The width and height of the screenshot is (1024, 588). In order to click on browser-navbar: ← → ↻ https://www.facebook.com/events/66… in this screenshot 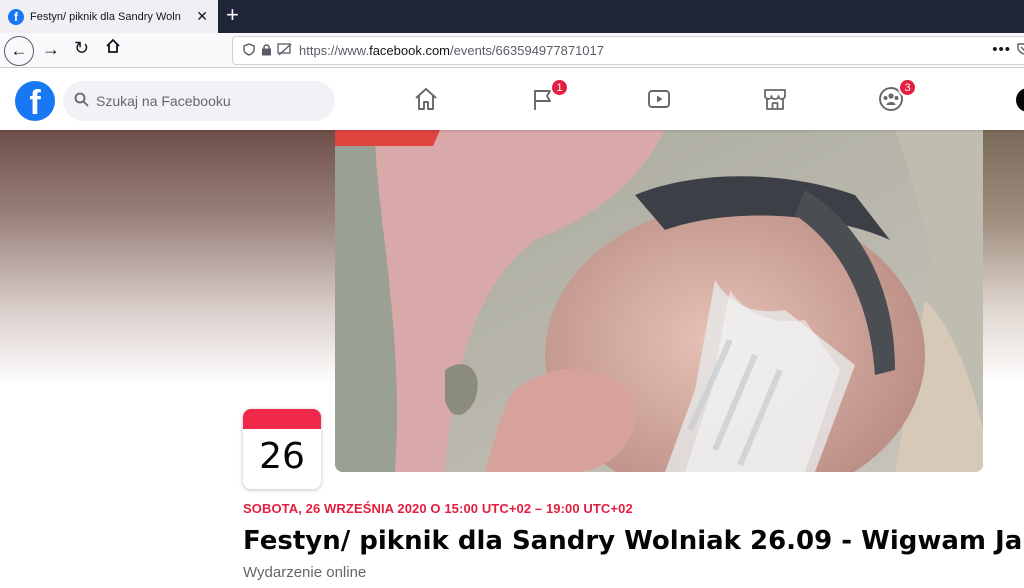, I will do `click(512, 50)`.